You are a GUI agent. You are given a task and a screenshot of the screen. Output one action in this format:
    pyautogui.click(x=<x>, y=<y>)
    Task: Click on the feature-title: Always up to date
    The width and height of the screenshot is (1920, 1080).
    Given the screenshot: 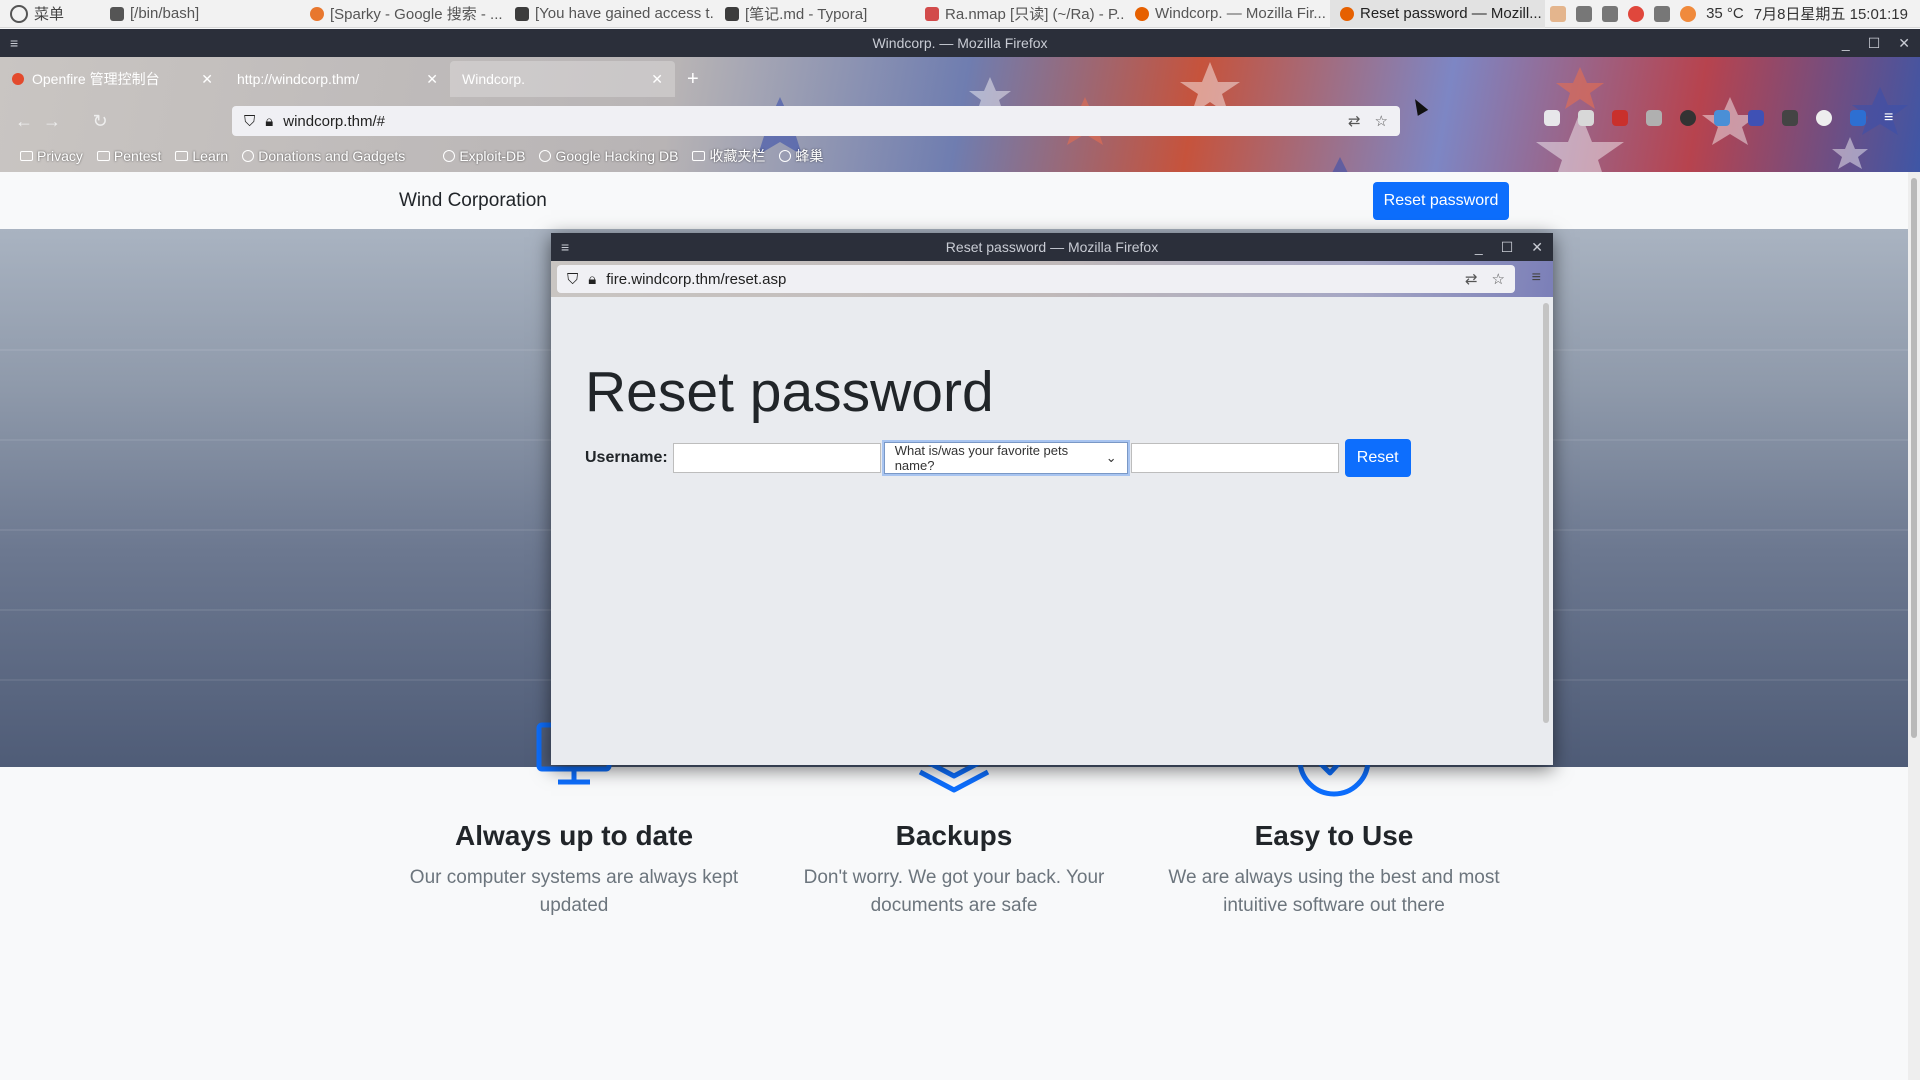 What is the action you would take?
    pyautogui.click(x=574, y=835)
    